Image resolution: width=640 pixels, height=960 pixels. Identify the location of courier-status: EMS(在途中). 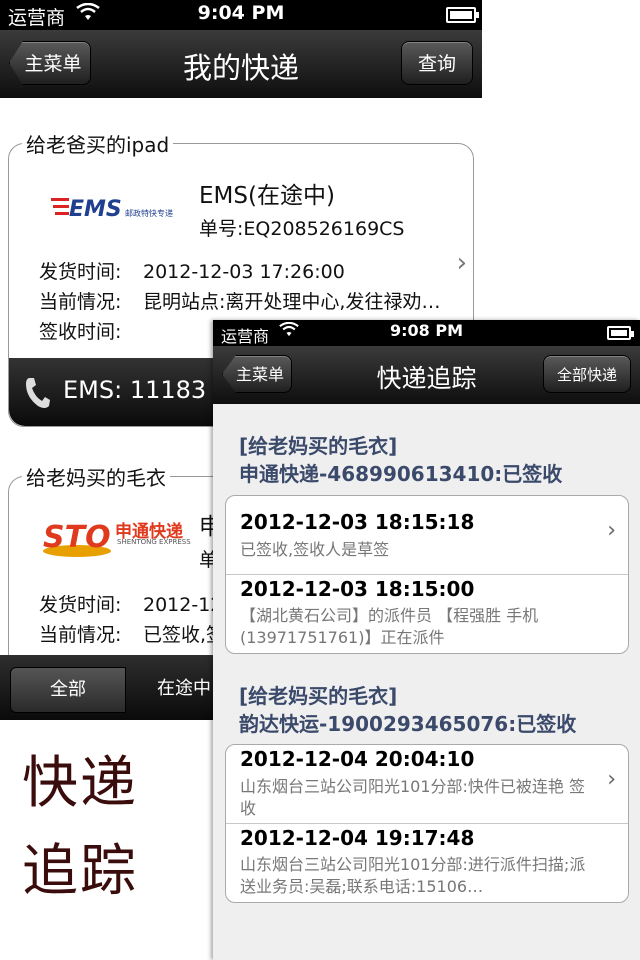
(267, 196).